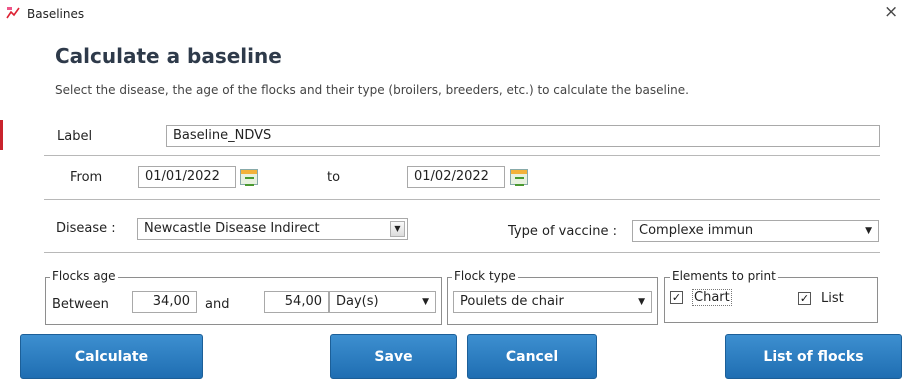  I want to click on disease-selected-value: Newcastle Disease Indirect, so click(232, 228).